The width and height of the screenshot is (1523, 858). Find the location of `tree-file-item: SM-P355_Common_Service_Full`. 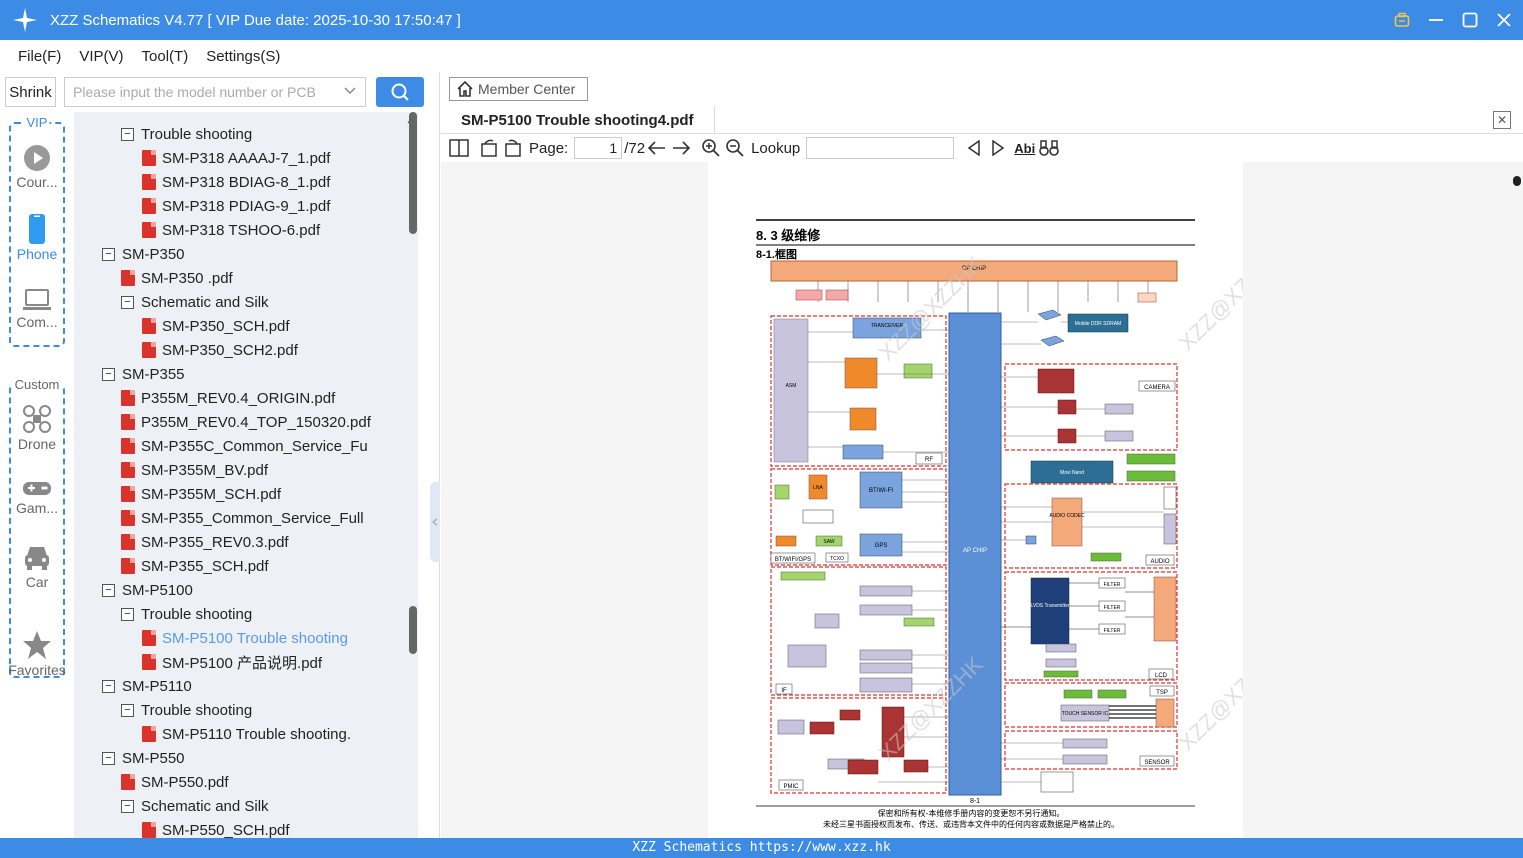

tree-file-item: SM-P355_Common_Service_Full is located at coordinates (242, 518).